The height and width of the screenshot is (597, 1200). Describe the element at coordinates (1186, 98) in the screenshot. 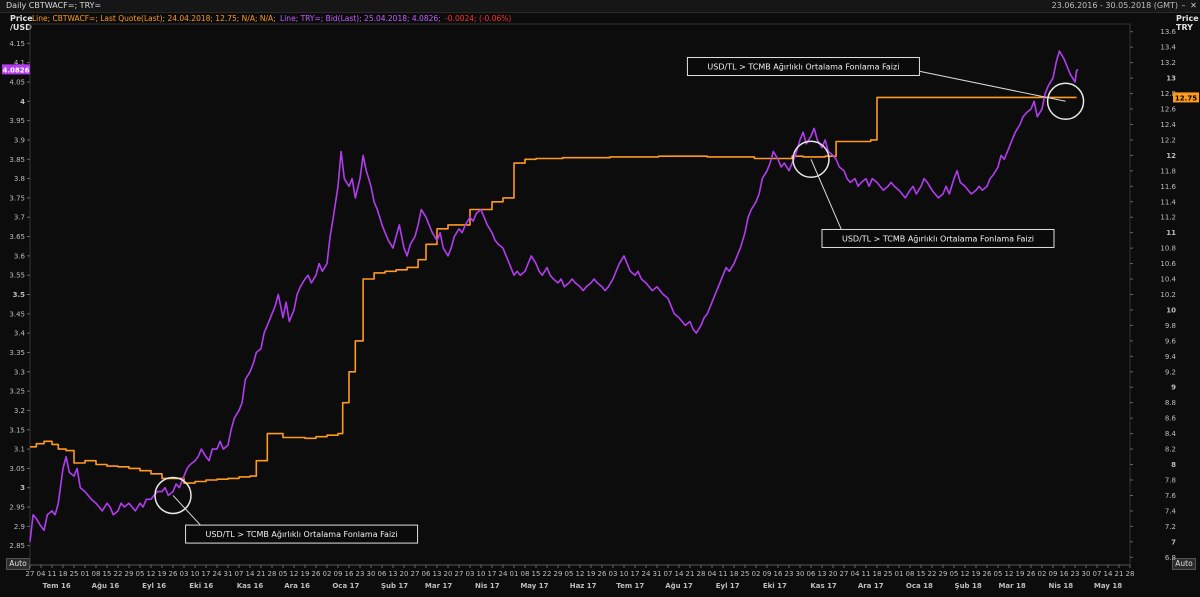

I see `last-value-label-right: 12.75` at that location.